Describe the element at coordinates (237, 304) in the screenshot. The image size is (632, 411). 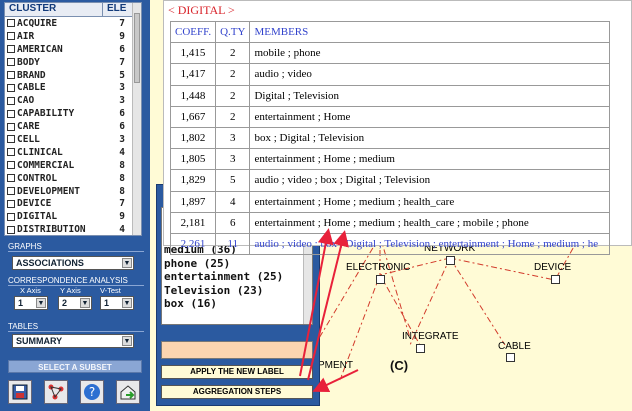
I see `member-item: box (16)` at that location.